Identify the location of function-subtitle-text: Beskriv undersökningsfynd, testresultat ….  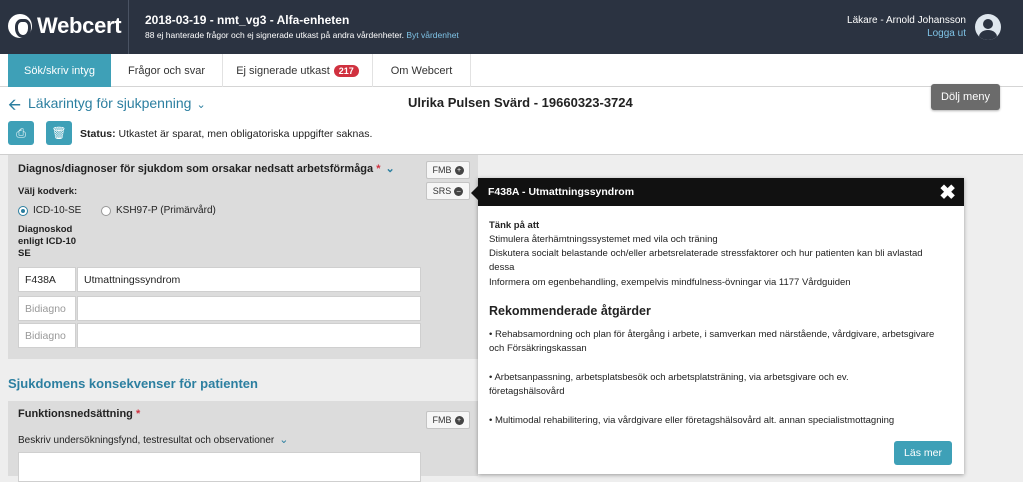
(146, 440).